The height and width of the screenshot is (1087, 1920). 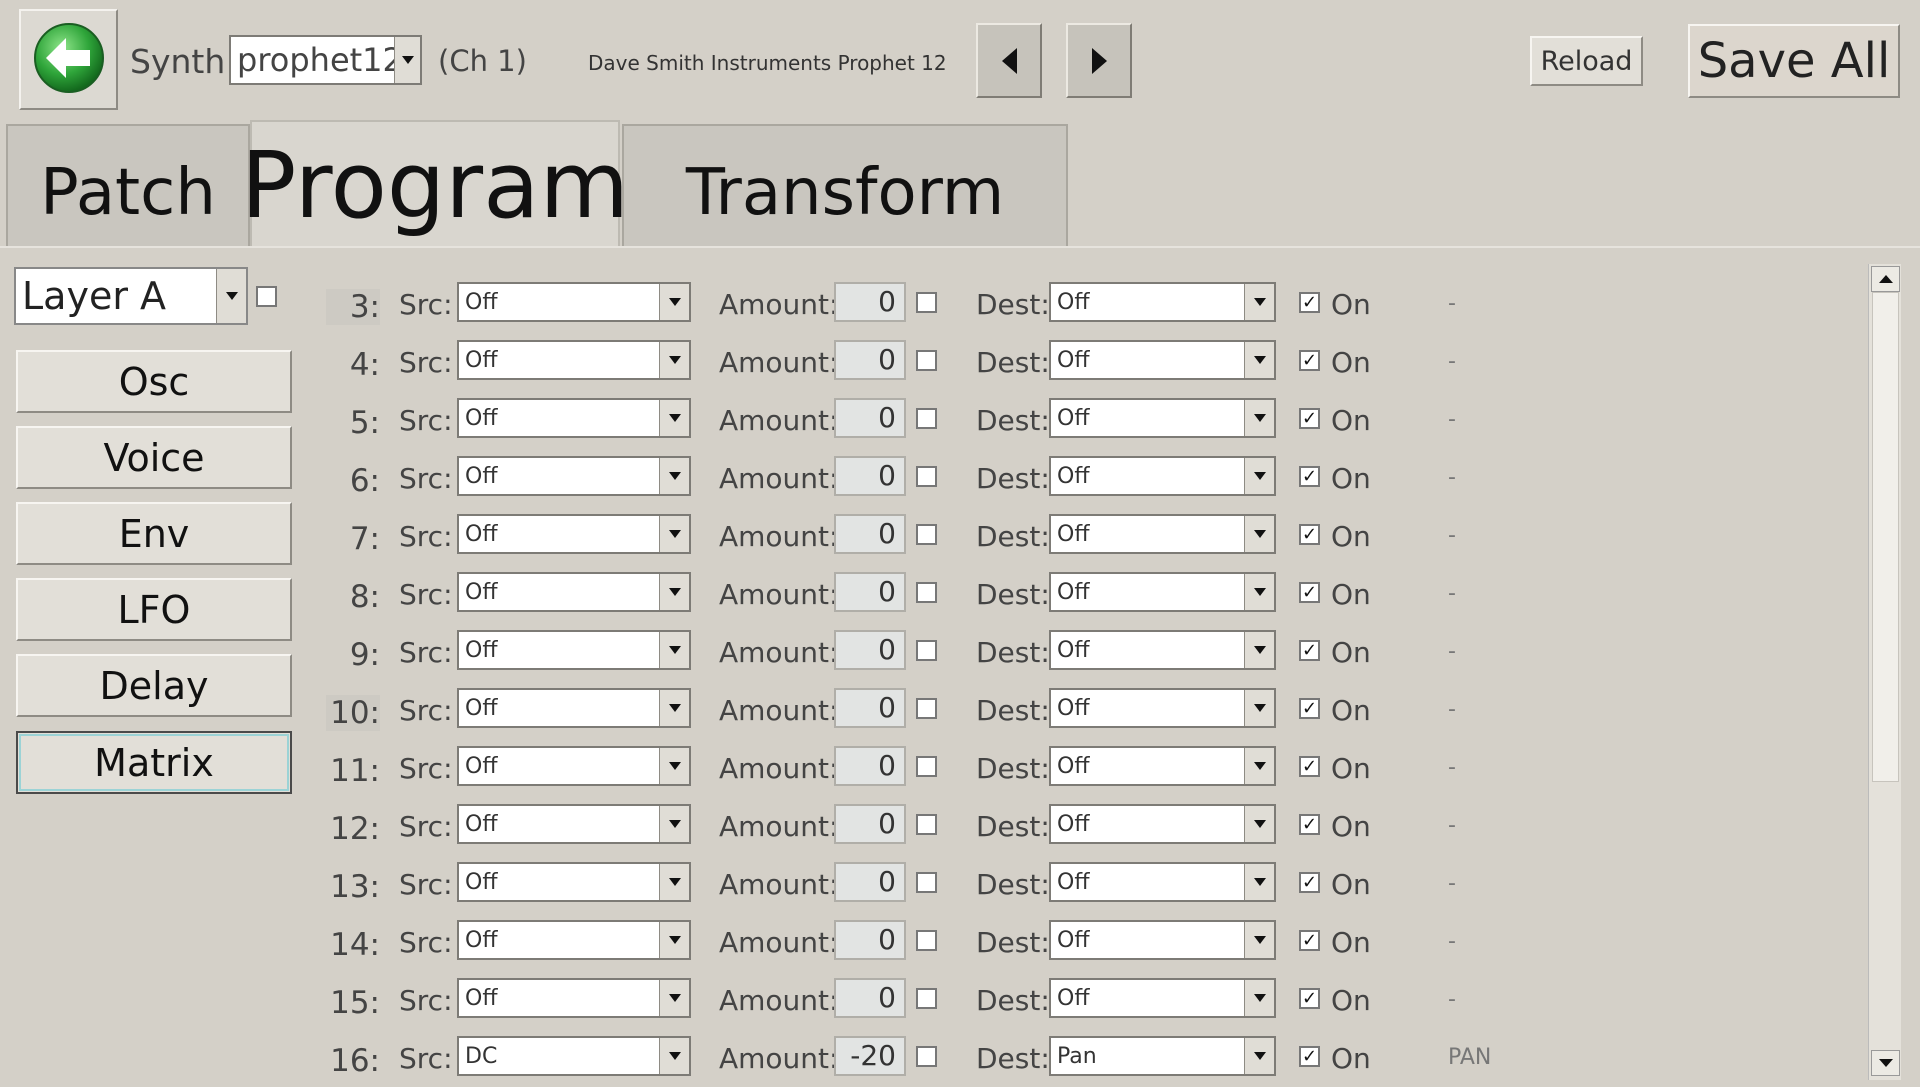 I want to click on synth-select: prophet12, so click(x=325, y=60).